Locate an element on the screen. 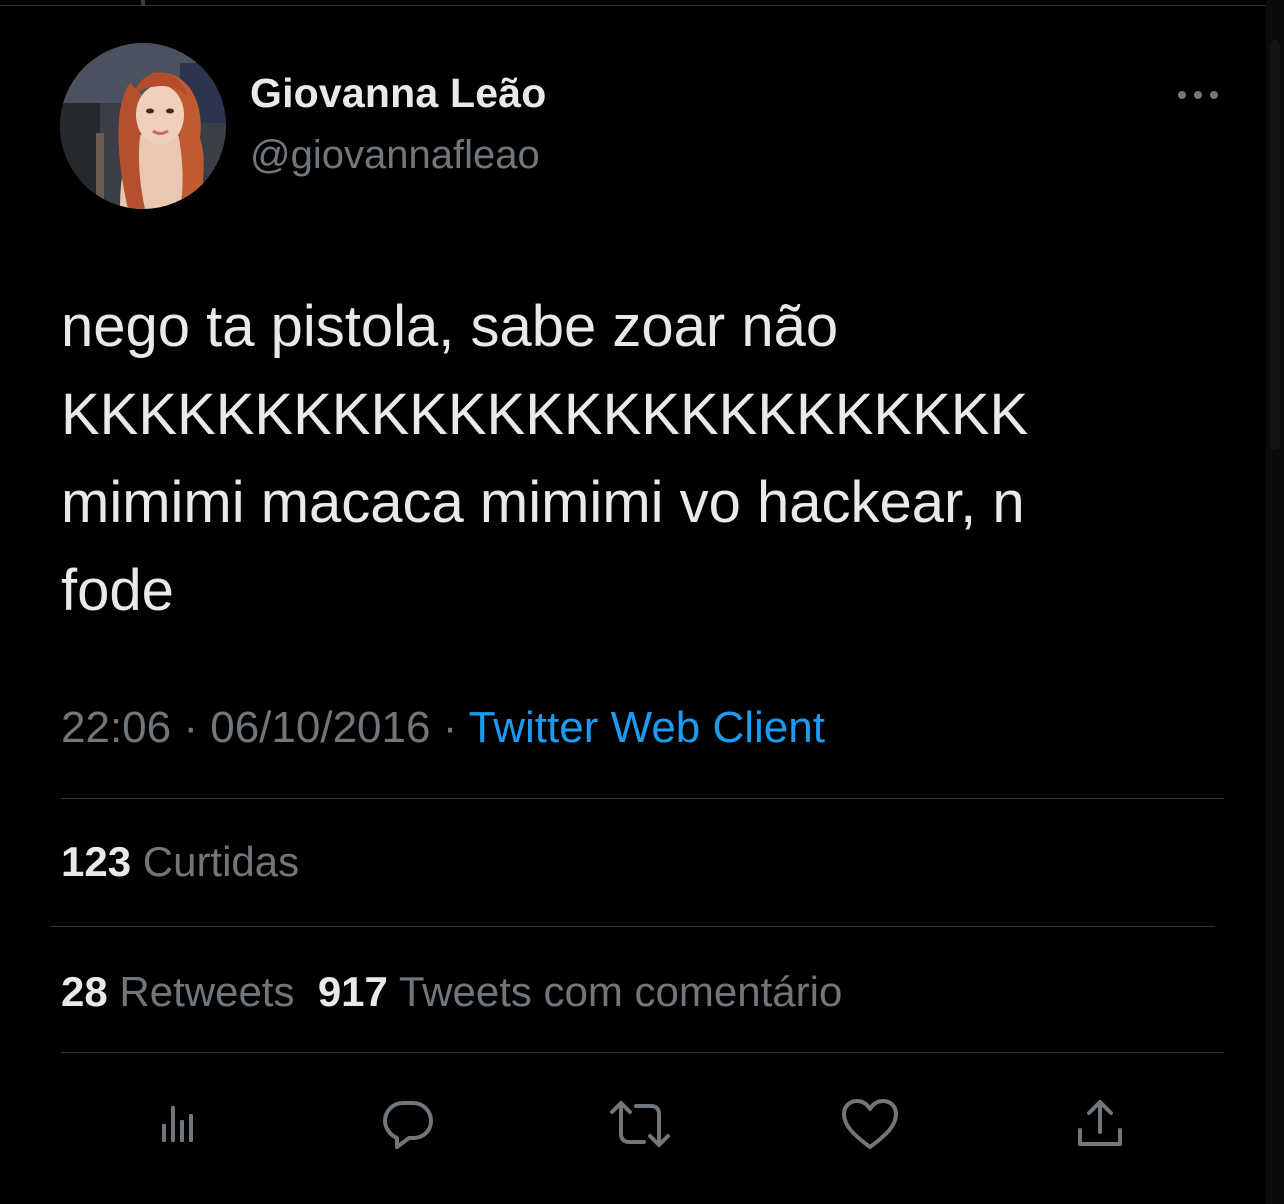  retweets-label: Retweets is located at coordinates (207, 991).